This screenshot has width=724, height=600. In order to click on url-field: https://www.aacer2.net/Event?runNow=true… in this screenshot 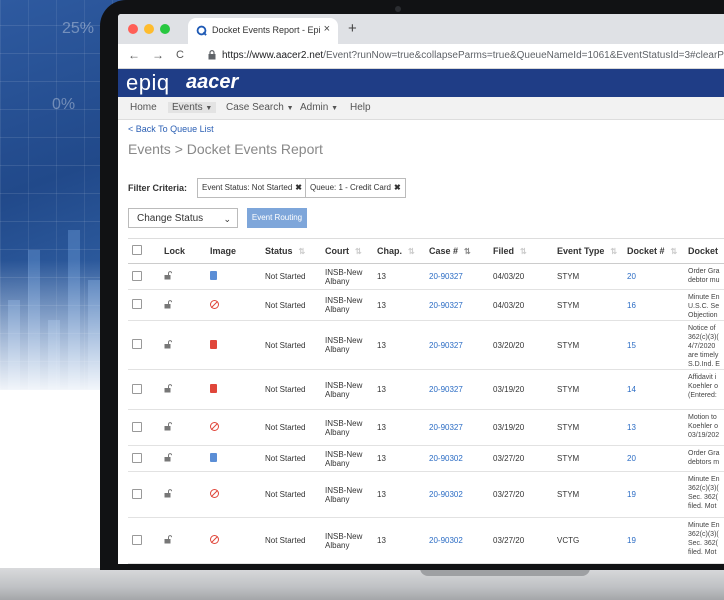, I will do `click(473, 55)`.